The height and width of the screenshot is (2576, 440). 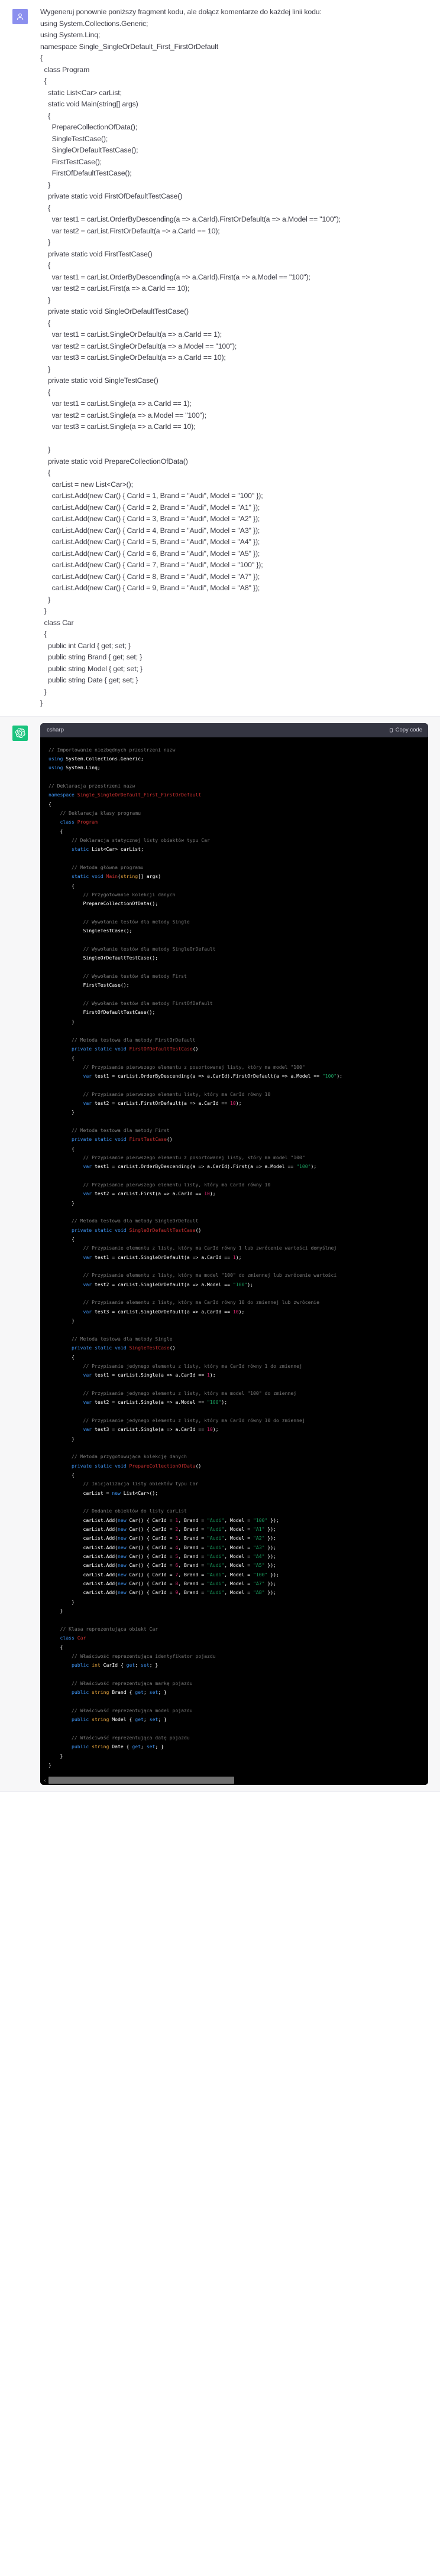 What do you see at coordinates (55, 729) in the screenshot?
I see `code-language-label: csharp` at bounding box center [55, 729].